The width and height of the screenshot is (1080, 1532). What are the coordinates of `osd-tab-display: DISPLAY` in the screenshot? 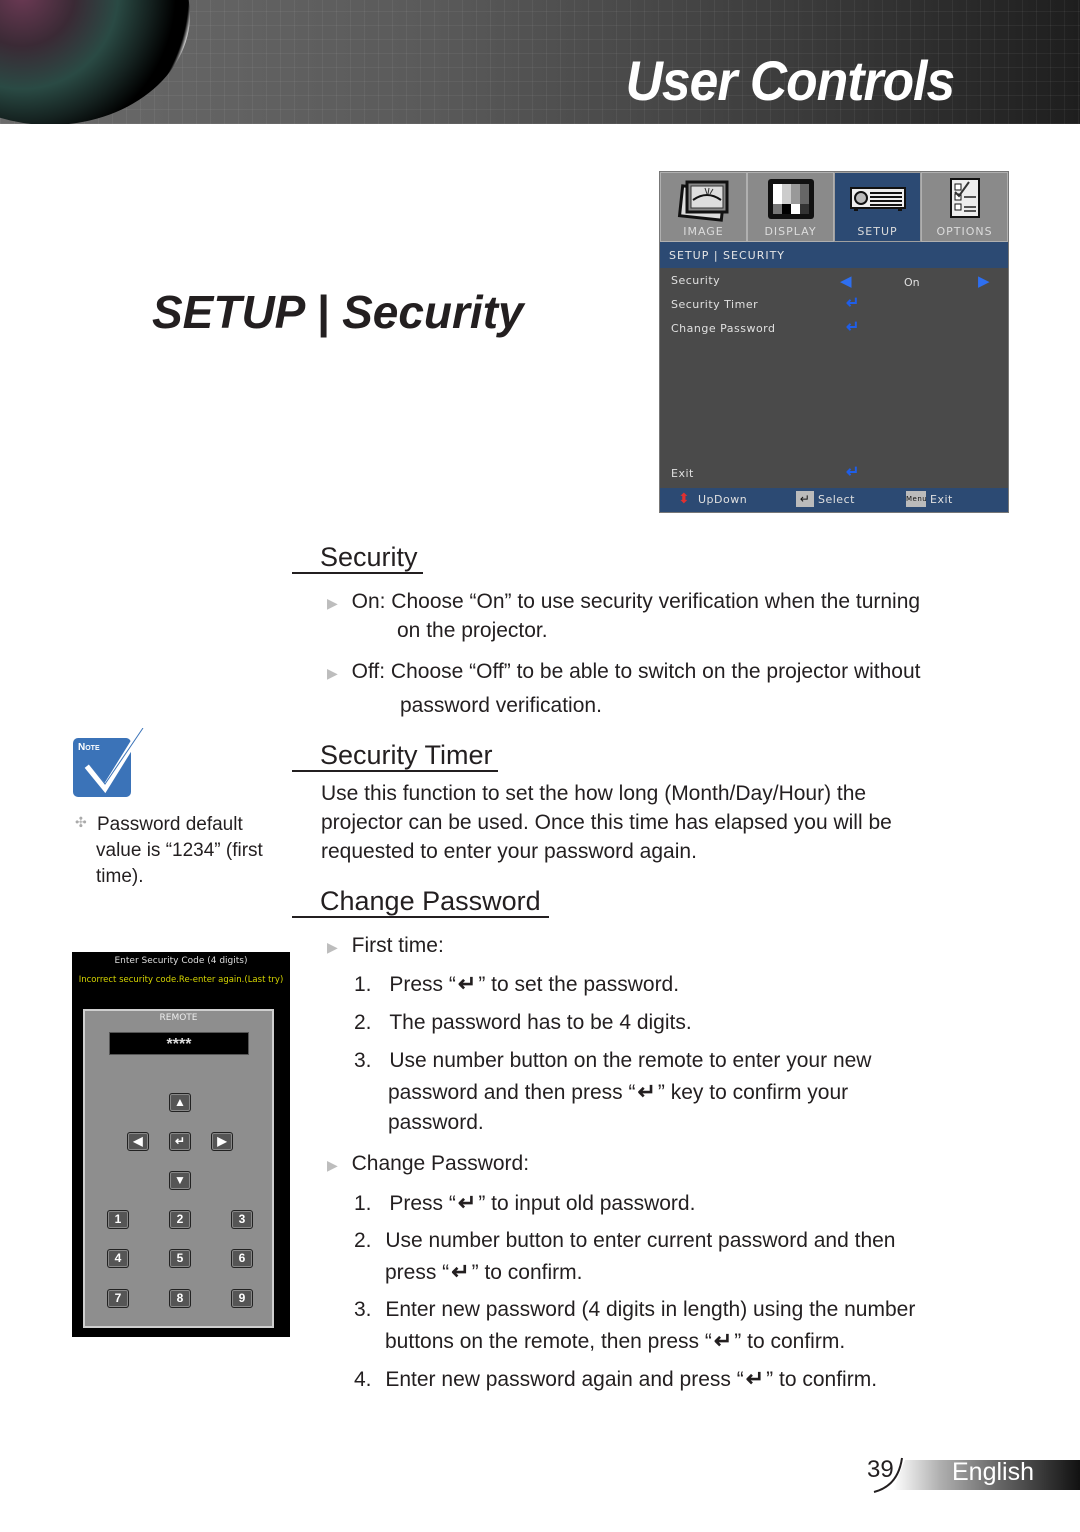 It's located at (790, 207).